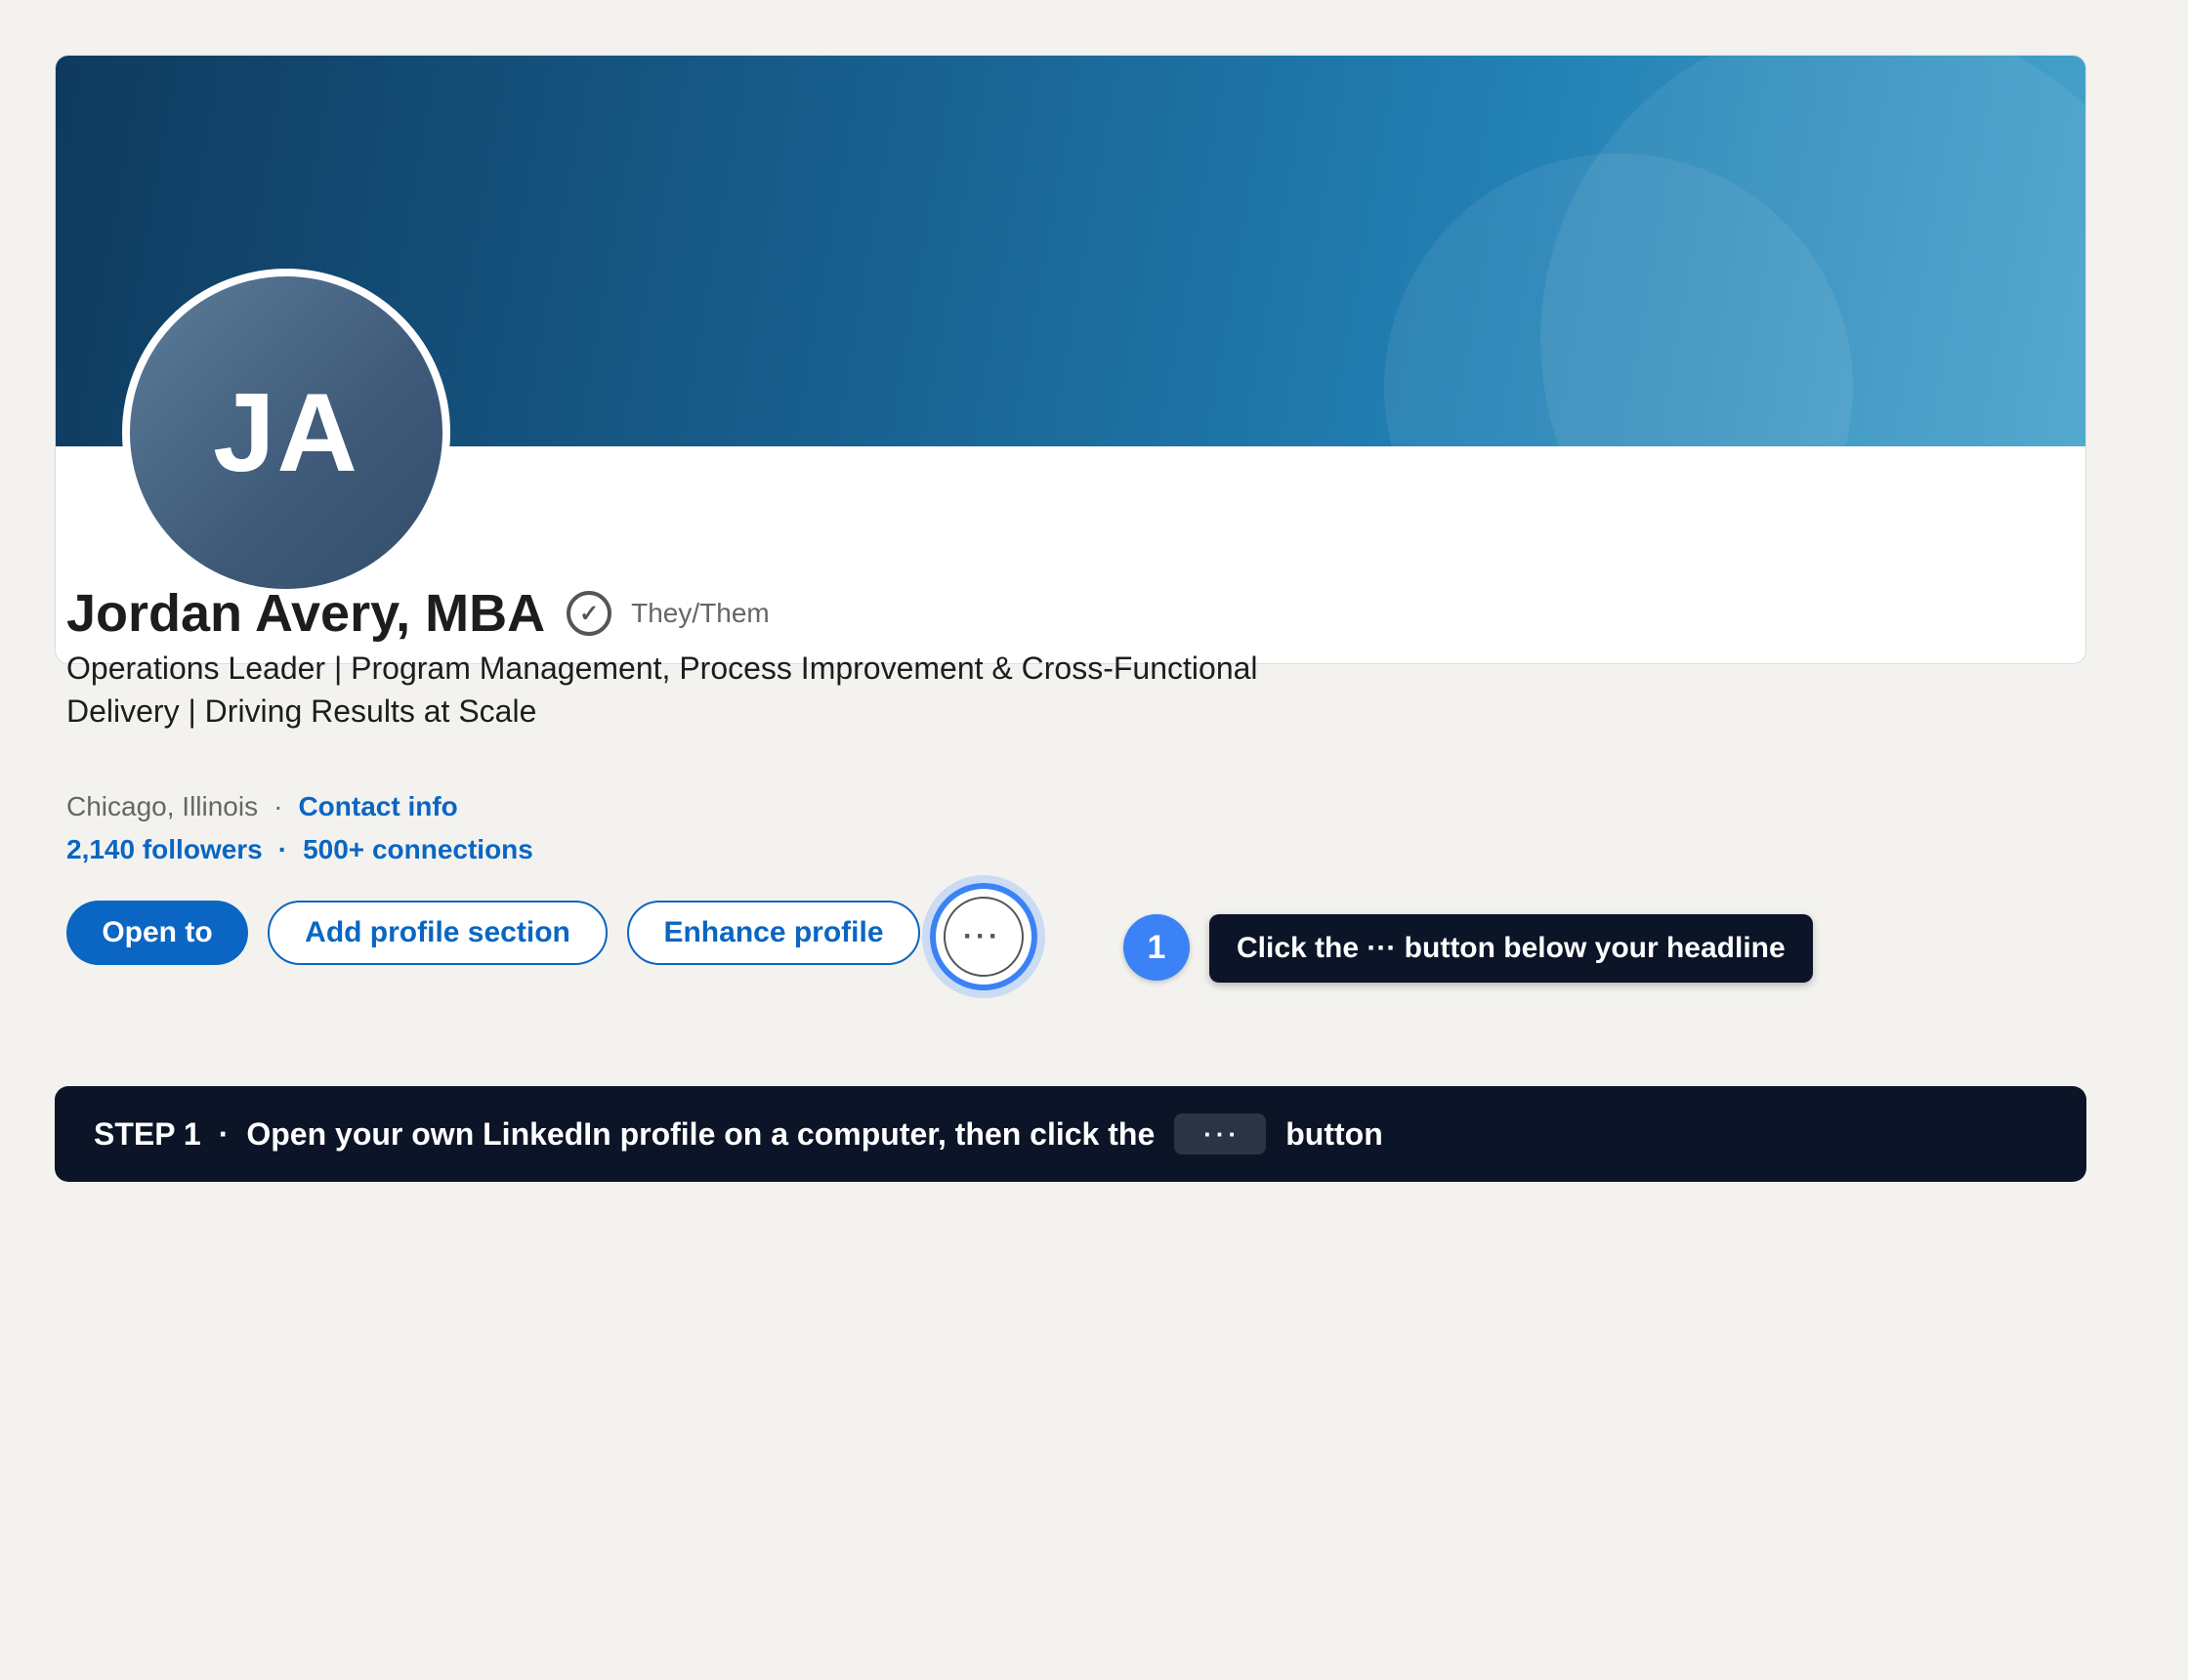 The width and height of the screenshot is (2188, 1680). I want to click on connections-link: 500+ connections, so click(418, 849).